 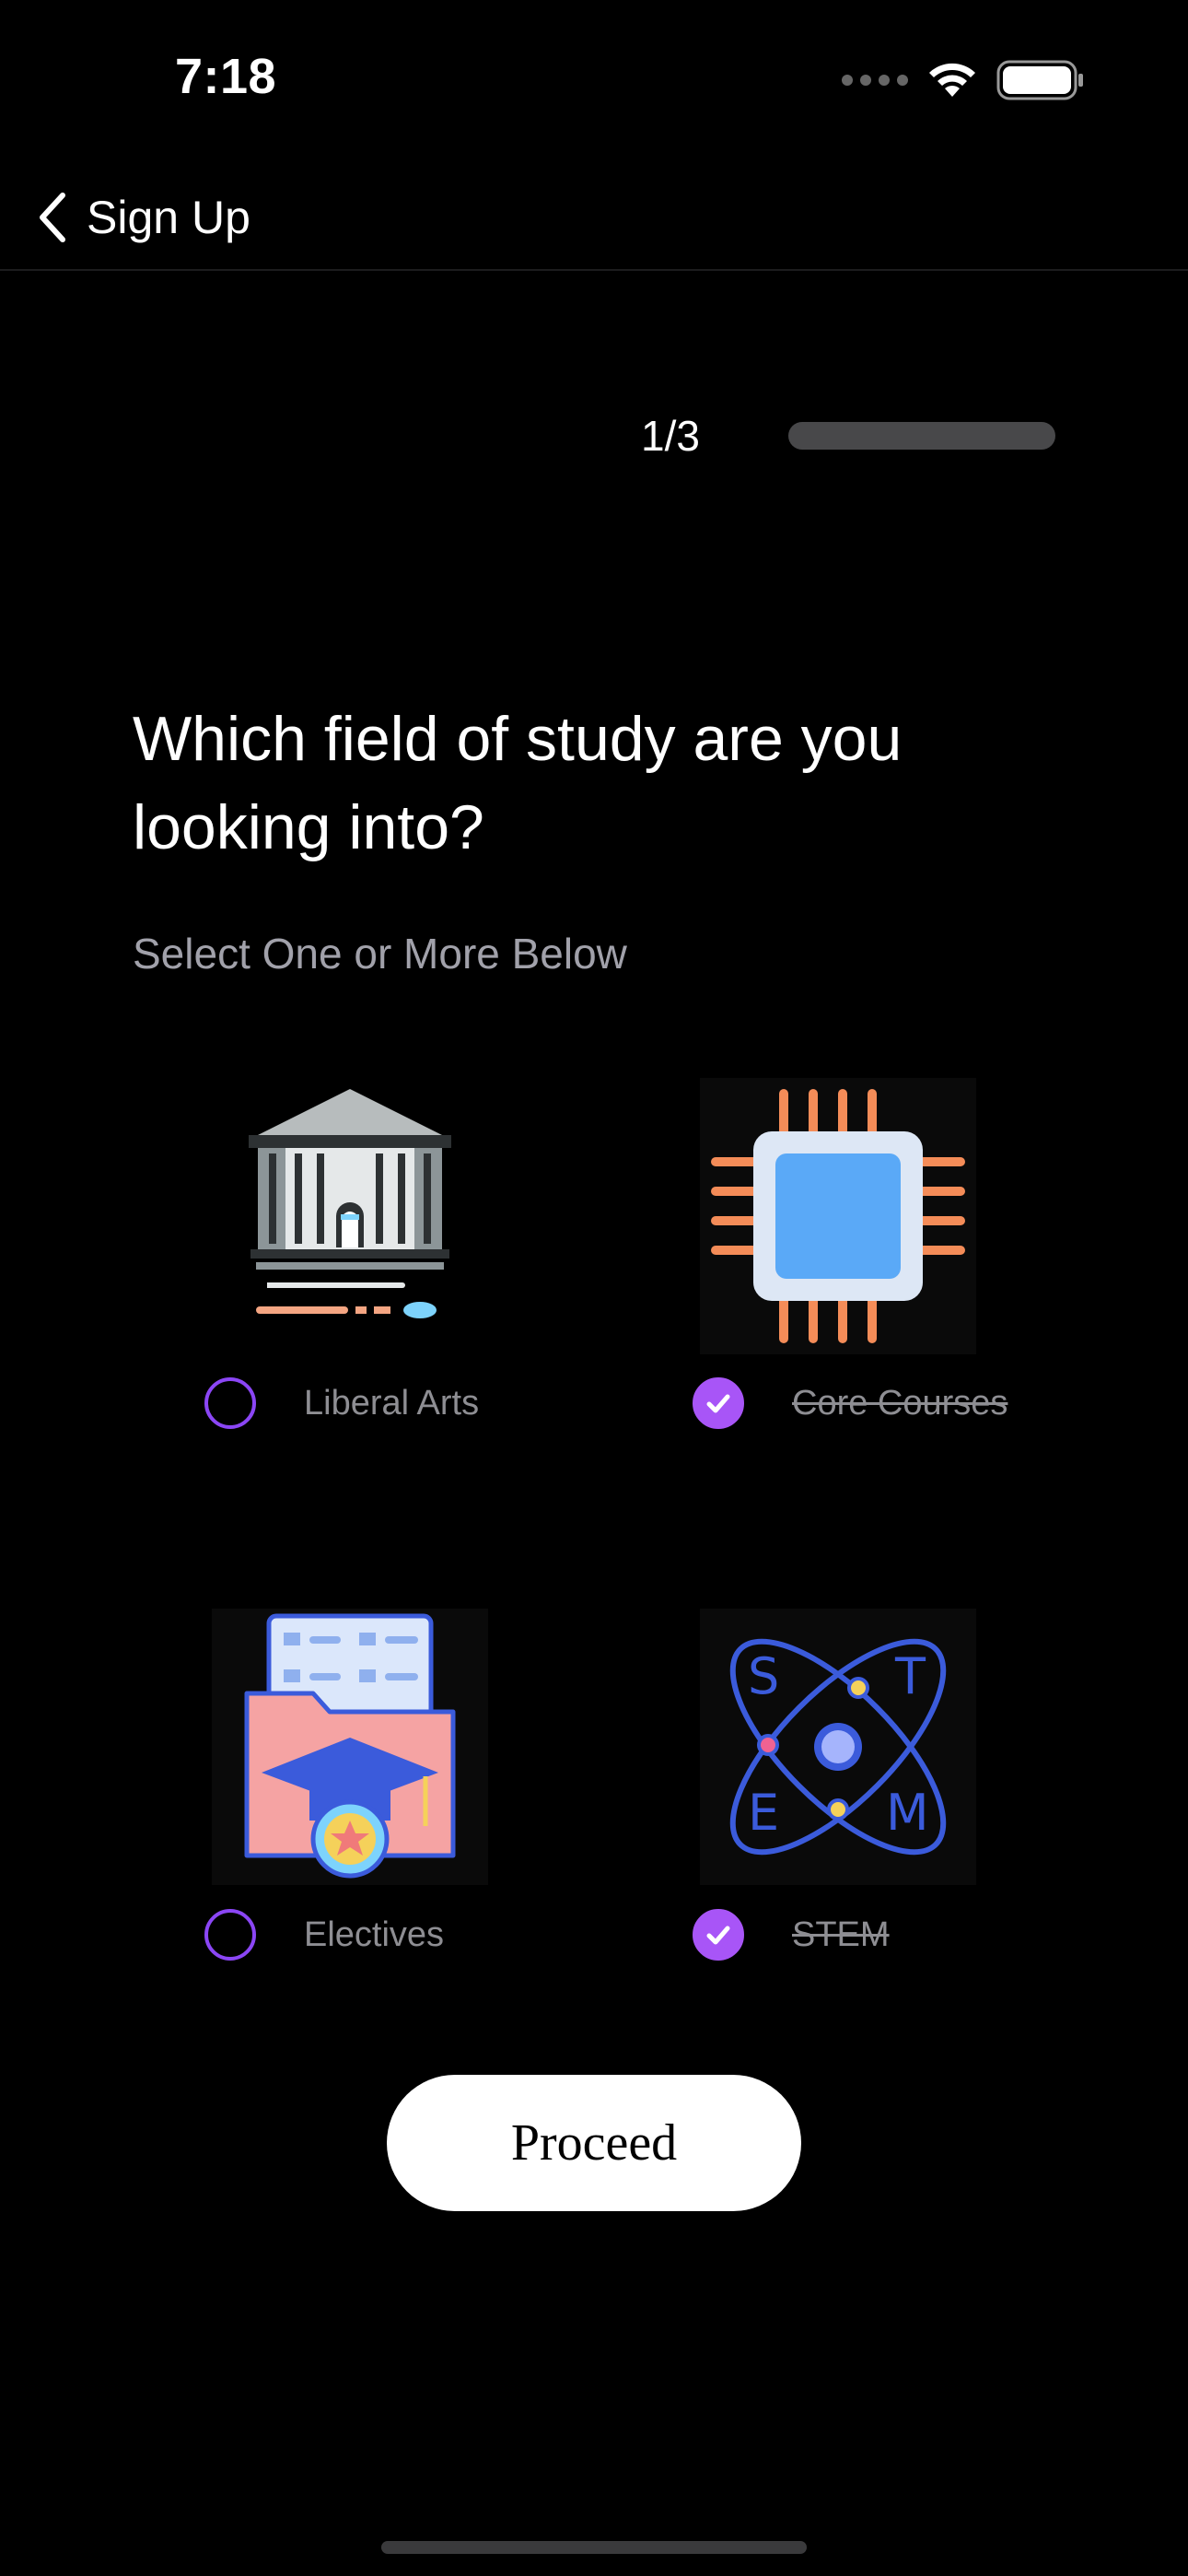 I want to click on status-indicators, so click(x=964, y=80).